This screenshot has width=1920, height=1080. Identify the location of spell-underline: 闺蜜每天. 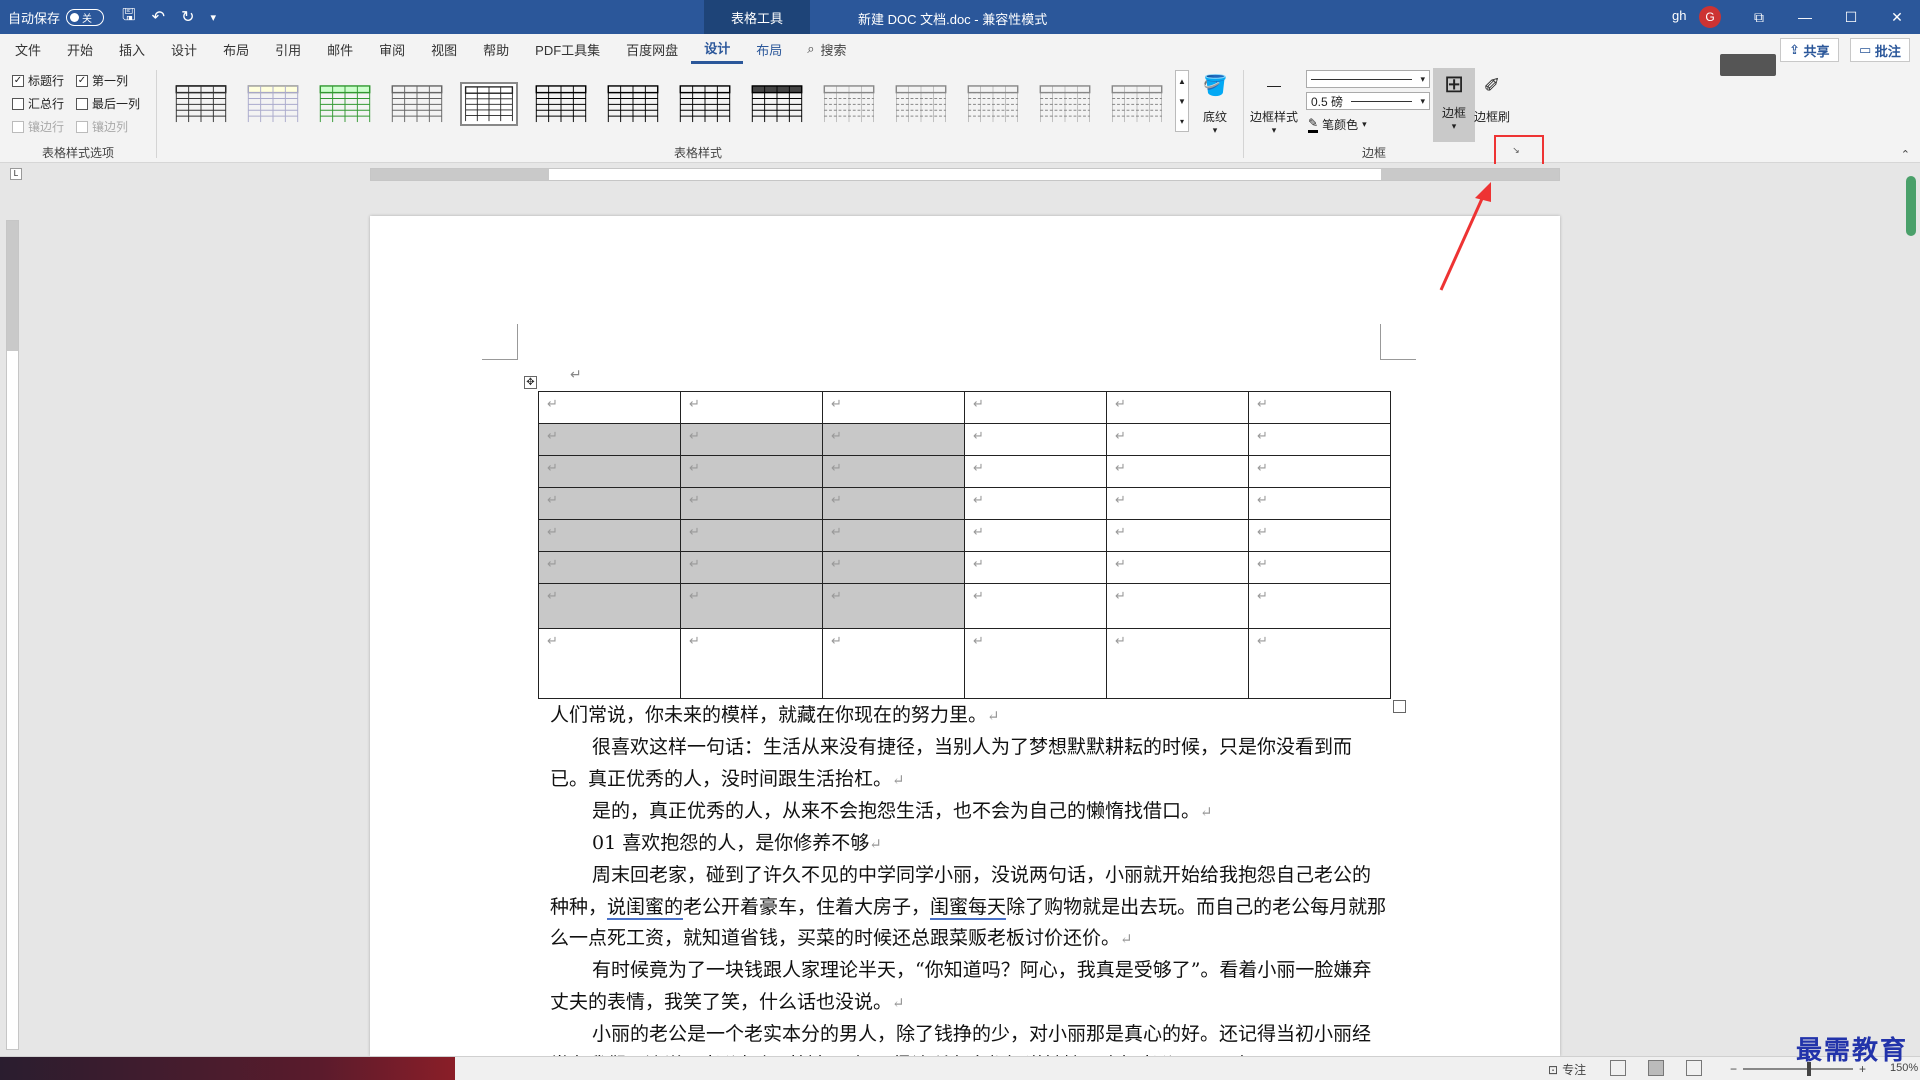
(968, 907).